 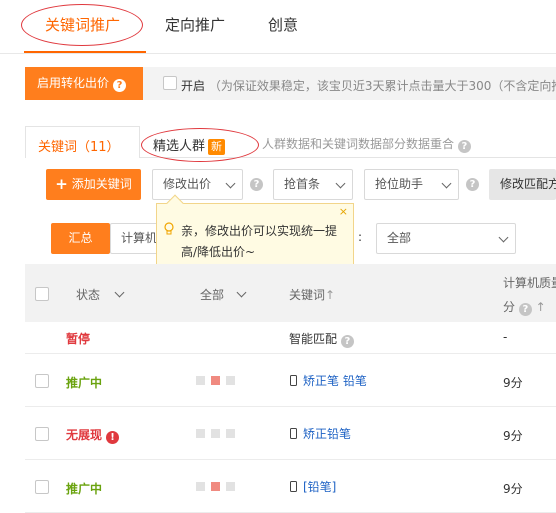 What do you see at coordinates (399, 184) in the screenshot?
I see `bid-helper-label: 抢位助手` at bounding box center [399, 184].